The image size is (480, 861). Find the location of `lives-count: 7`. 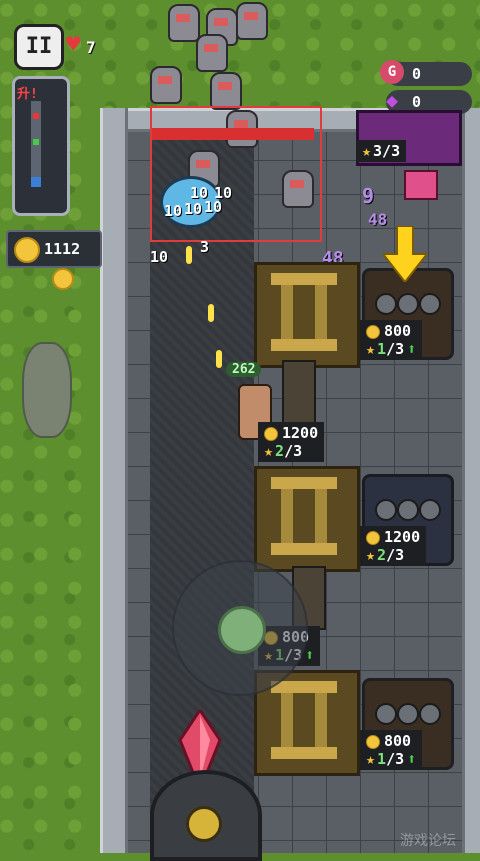

lives-count: 7 is located at coordinates (91, 47).